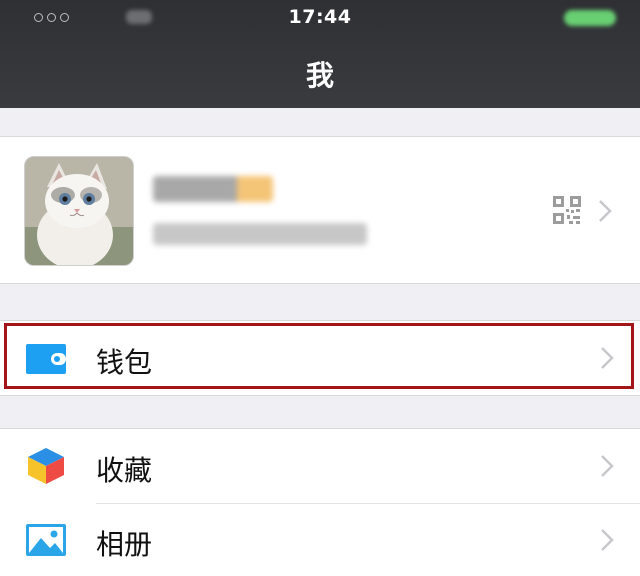  What do you see at coordinates (320, 539) in the screenshot?
I see `menu-item-album: 相册` at bounding box center [320, 539].